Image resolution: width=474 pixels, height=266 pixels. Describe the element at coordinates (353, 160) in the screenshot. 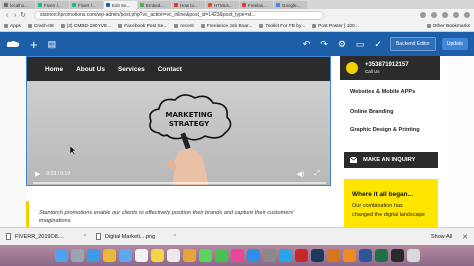

I see `envelope-icon` at that location.